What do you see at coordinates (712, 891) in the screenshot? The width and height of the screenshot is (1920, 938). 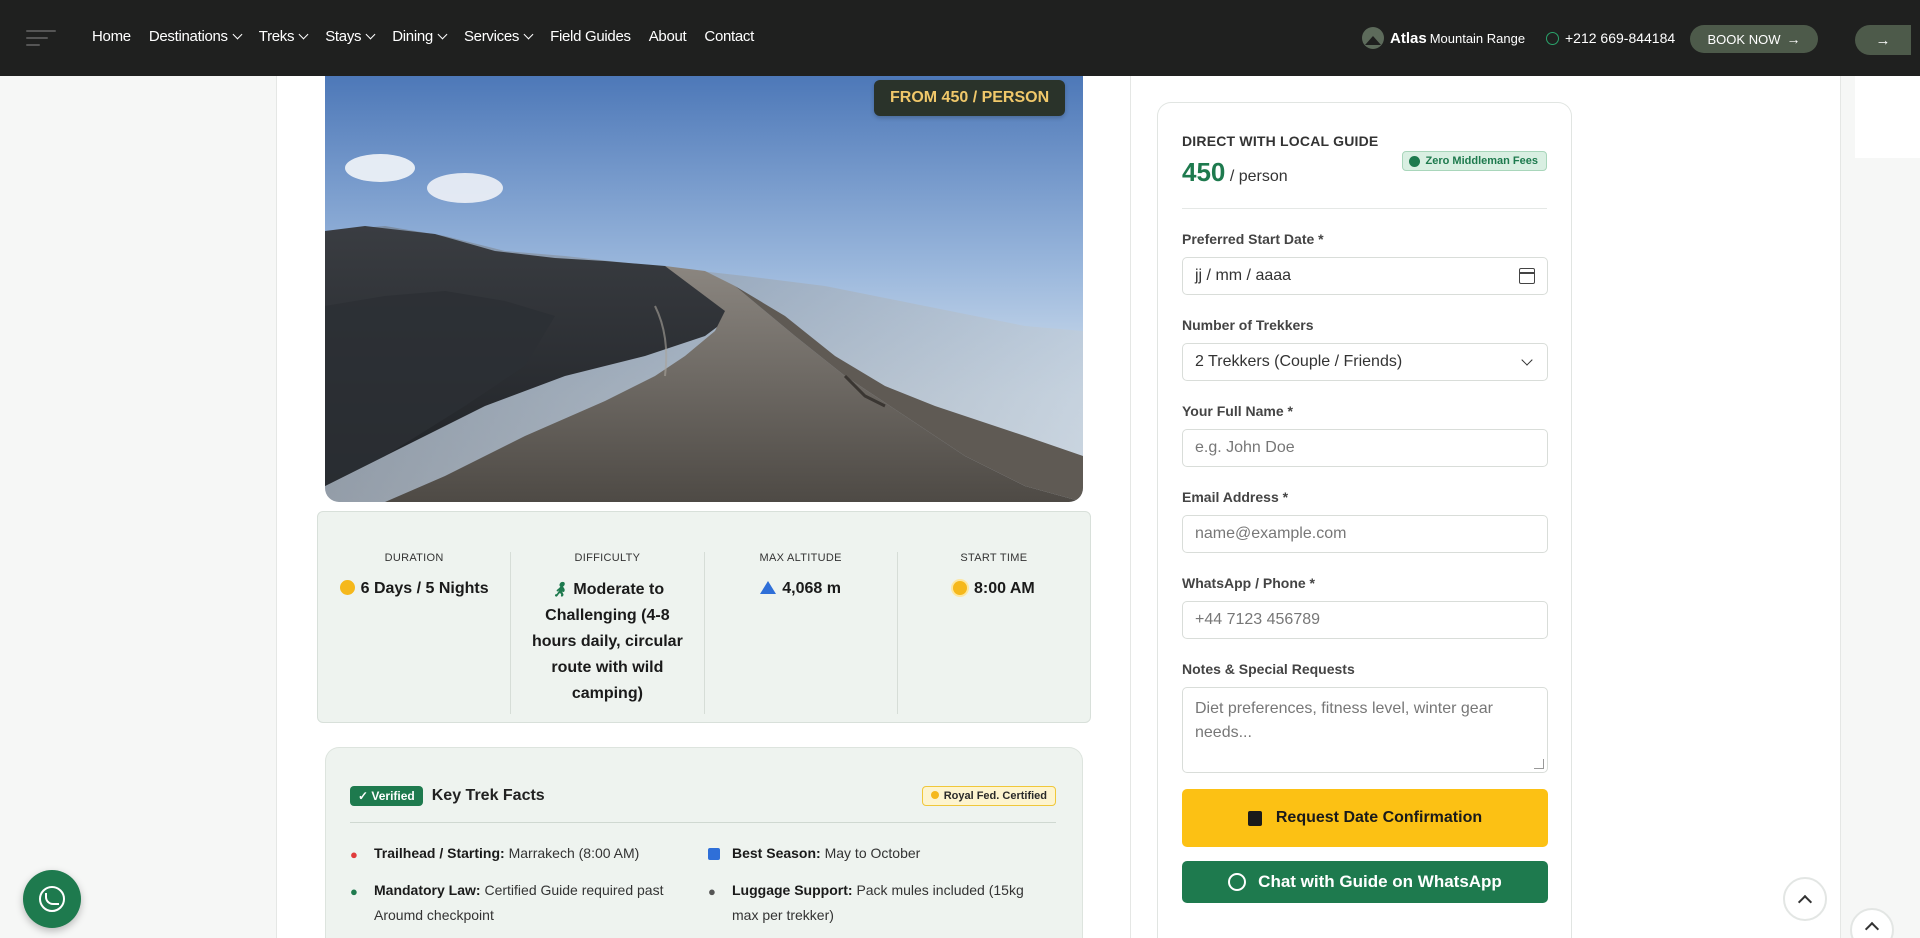 I see `mule-icon: ●` at bounding box center [712, 891].